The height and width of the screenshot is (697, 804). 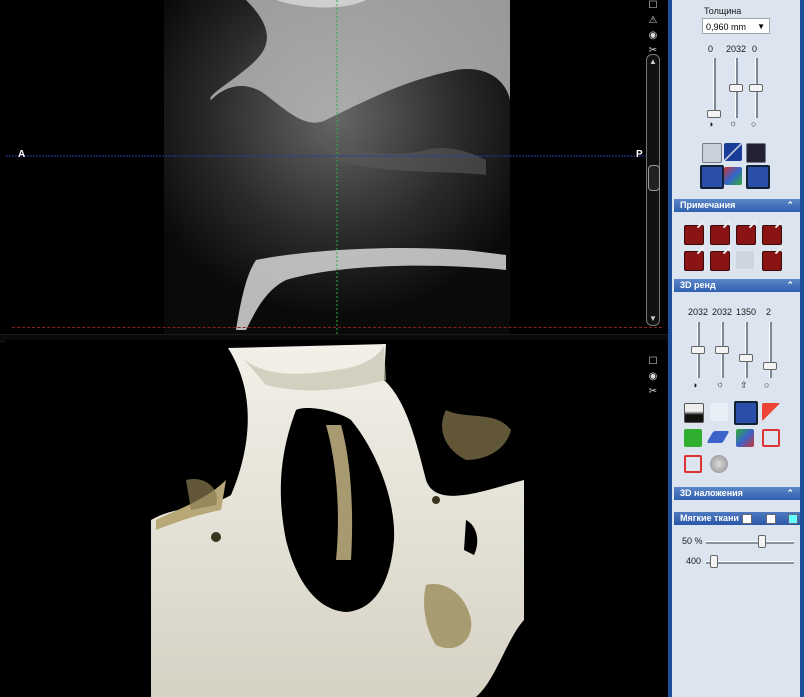 What do you see at coordinates (653, 61) in the screenshot?
I see `scroll-up-icon: ▲` at bounding box center [653, 61].